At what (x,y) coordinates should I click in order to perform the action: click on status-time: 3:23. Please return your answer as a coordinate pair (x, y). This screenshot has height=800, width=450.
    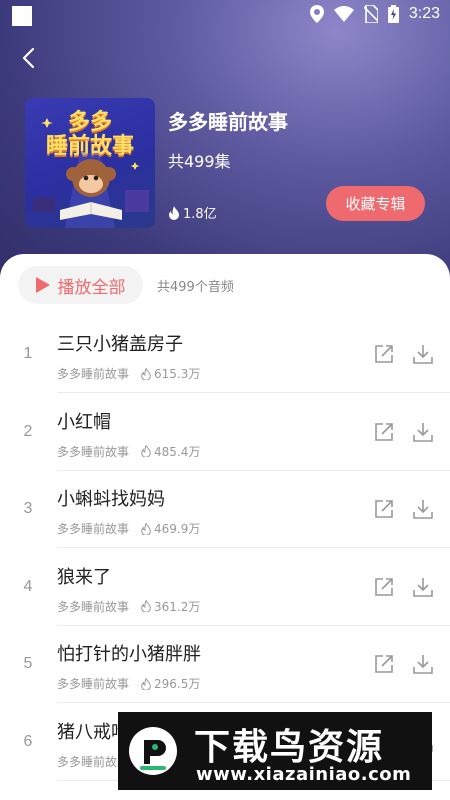
    Looking at the image, I should click on (424, 13).